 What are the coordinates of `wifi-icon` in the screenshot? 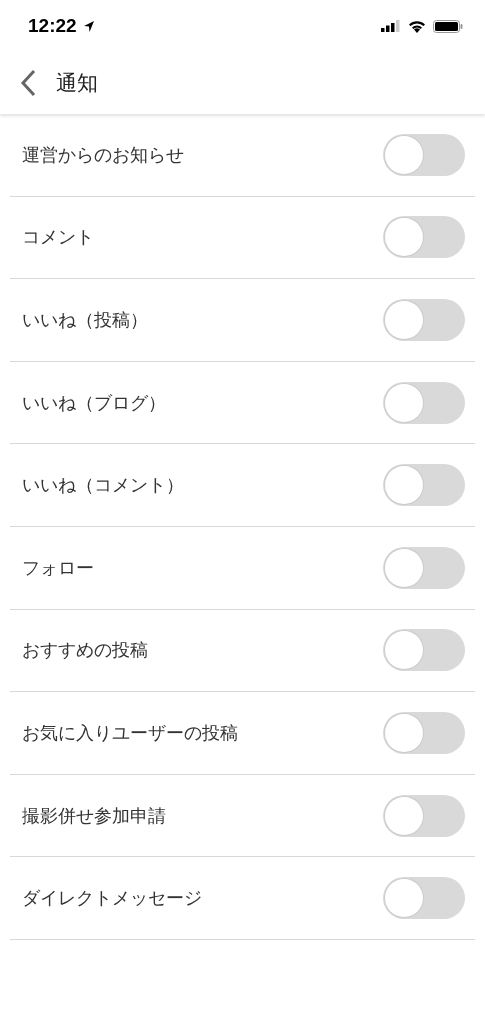 It's located at (417, 26).